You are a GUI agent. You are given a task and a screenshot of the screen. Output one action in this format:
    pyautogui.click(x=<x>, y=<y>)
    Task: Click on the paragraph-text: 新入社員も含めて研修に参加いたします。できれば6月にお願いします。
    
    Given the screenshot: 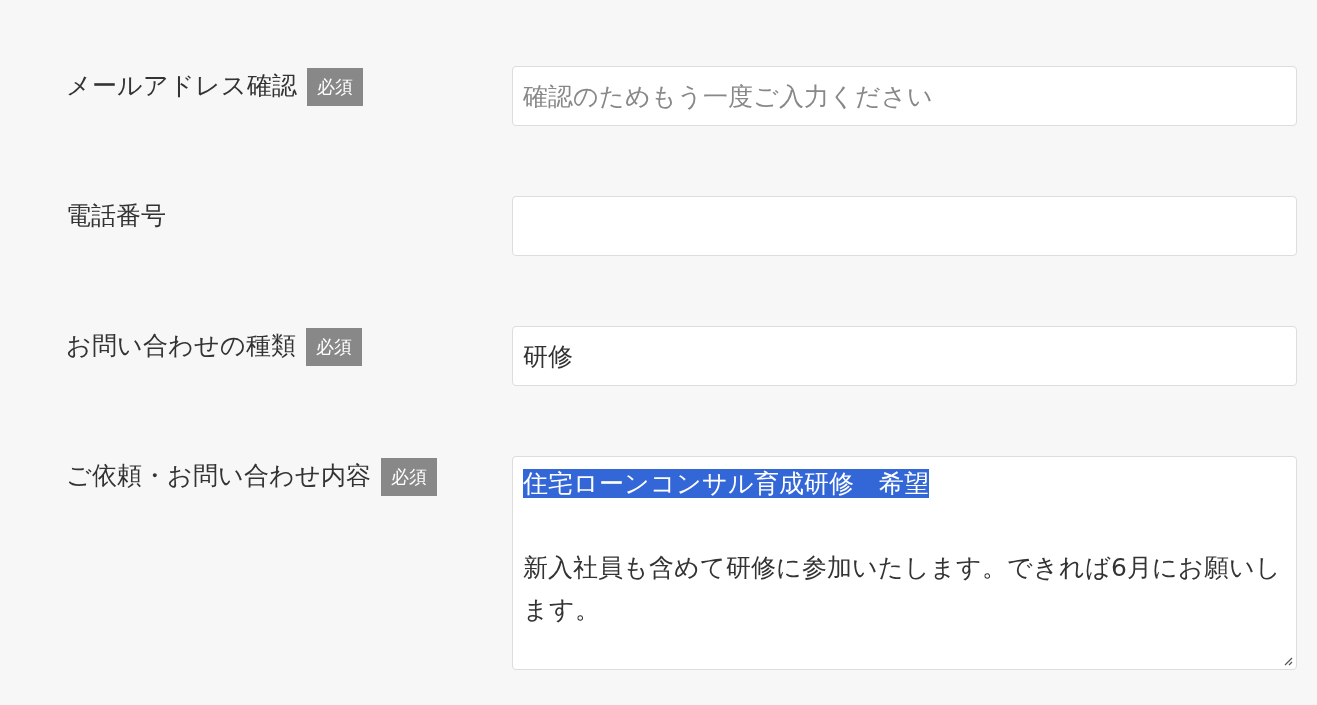 What is the action you would take?
    pyautogui.click(x=902, y=588)
    